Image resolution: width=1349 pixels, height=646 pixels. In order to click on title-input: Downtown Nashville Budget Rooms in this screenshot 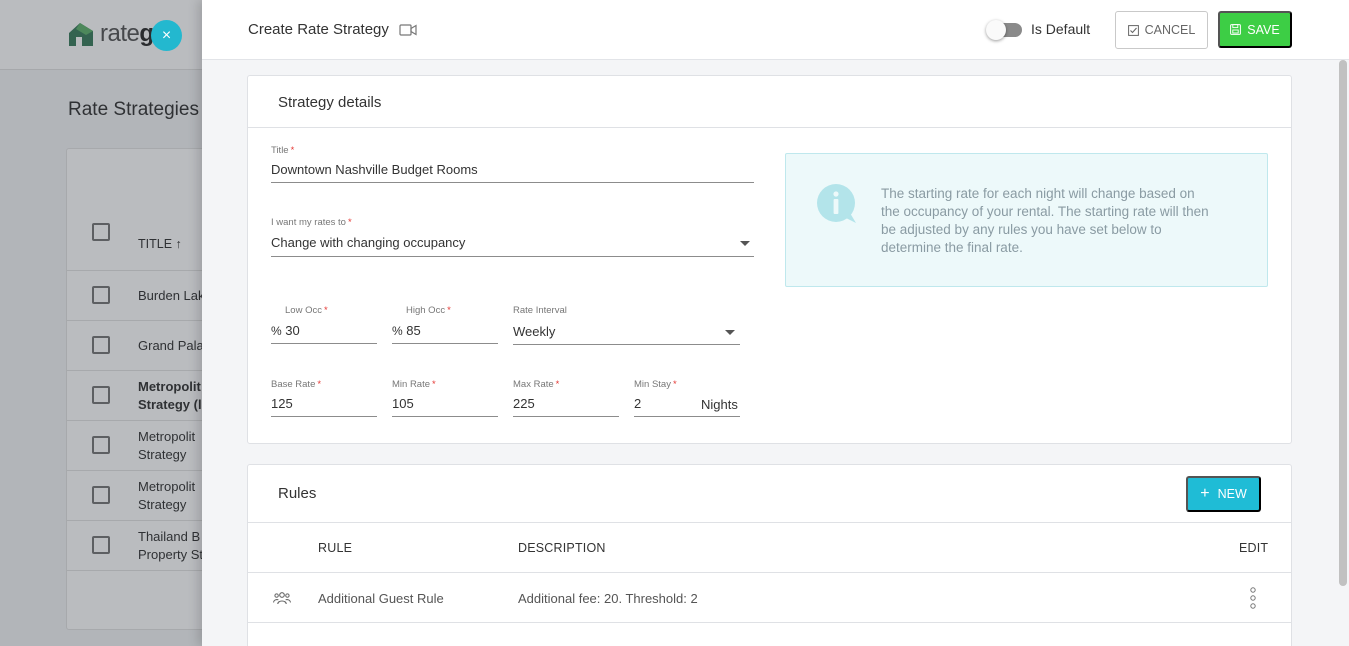, I will do `click(512, 171)`.